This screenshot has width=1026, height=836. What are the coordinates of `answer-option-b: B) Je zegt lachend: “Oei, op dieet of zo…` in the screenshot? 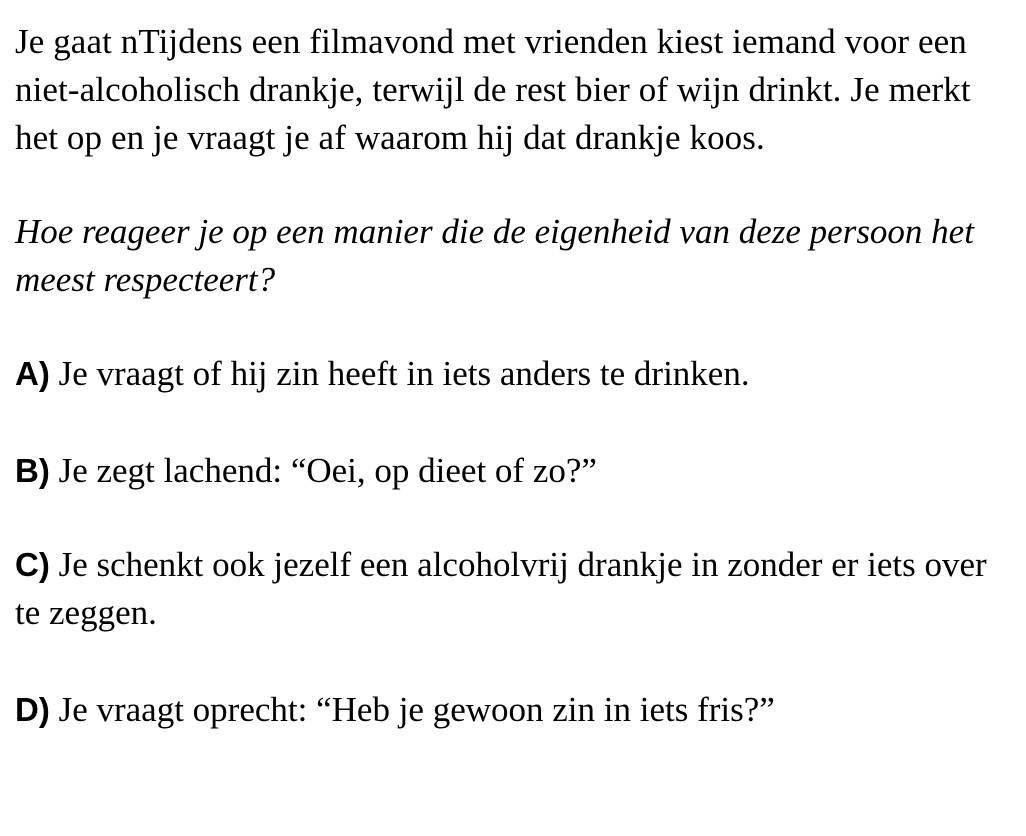 It's located at (515, 471).